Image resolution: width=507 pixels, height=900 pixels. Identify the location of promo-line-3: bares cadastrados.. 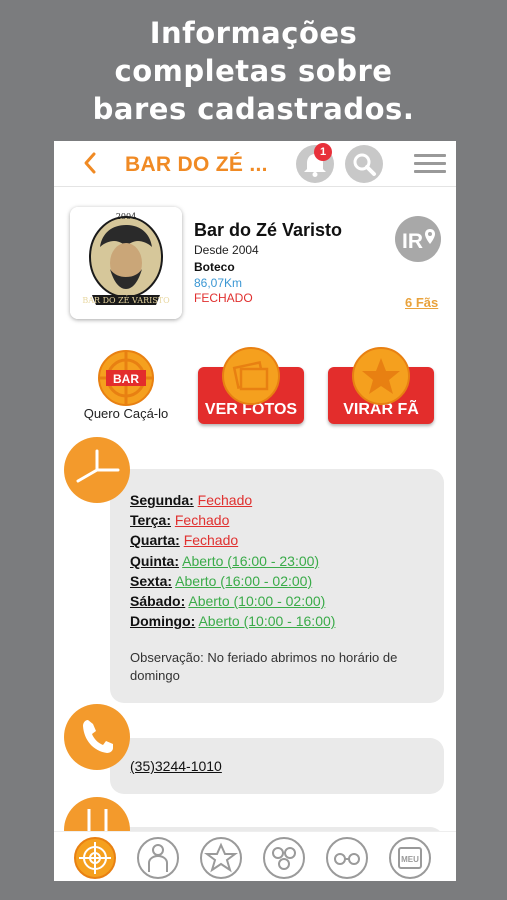
(253, 109).